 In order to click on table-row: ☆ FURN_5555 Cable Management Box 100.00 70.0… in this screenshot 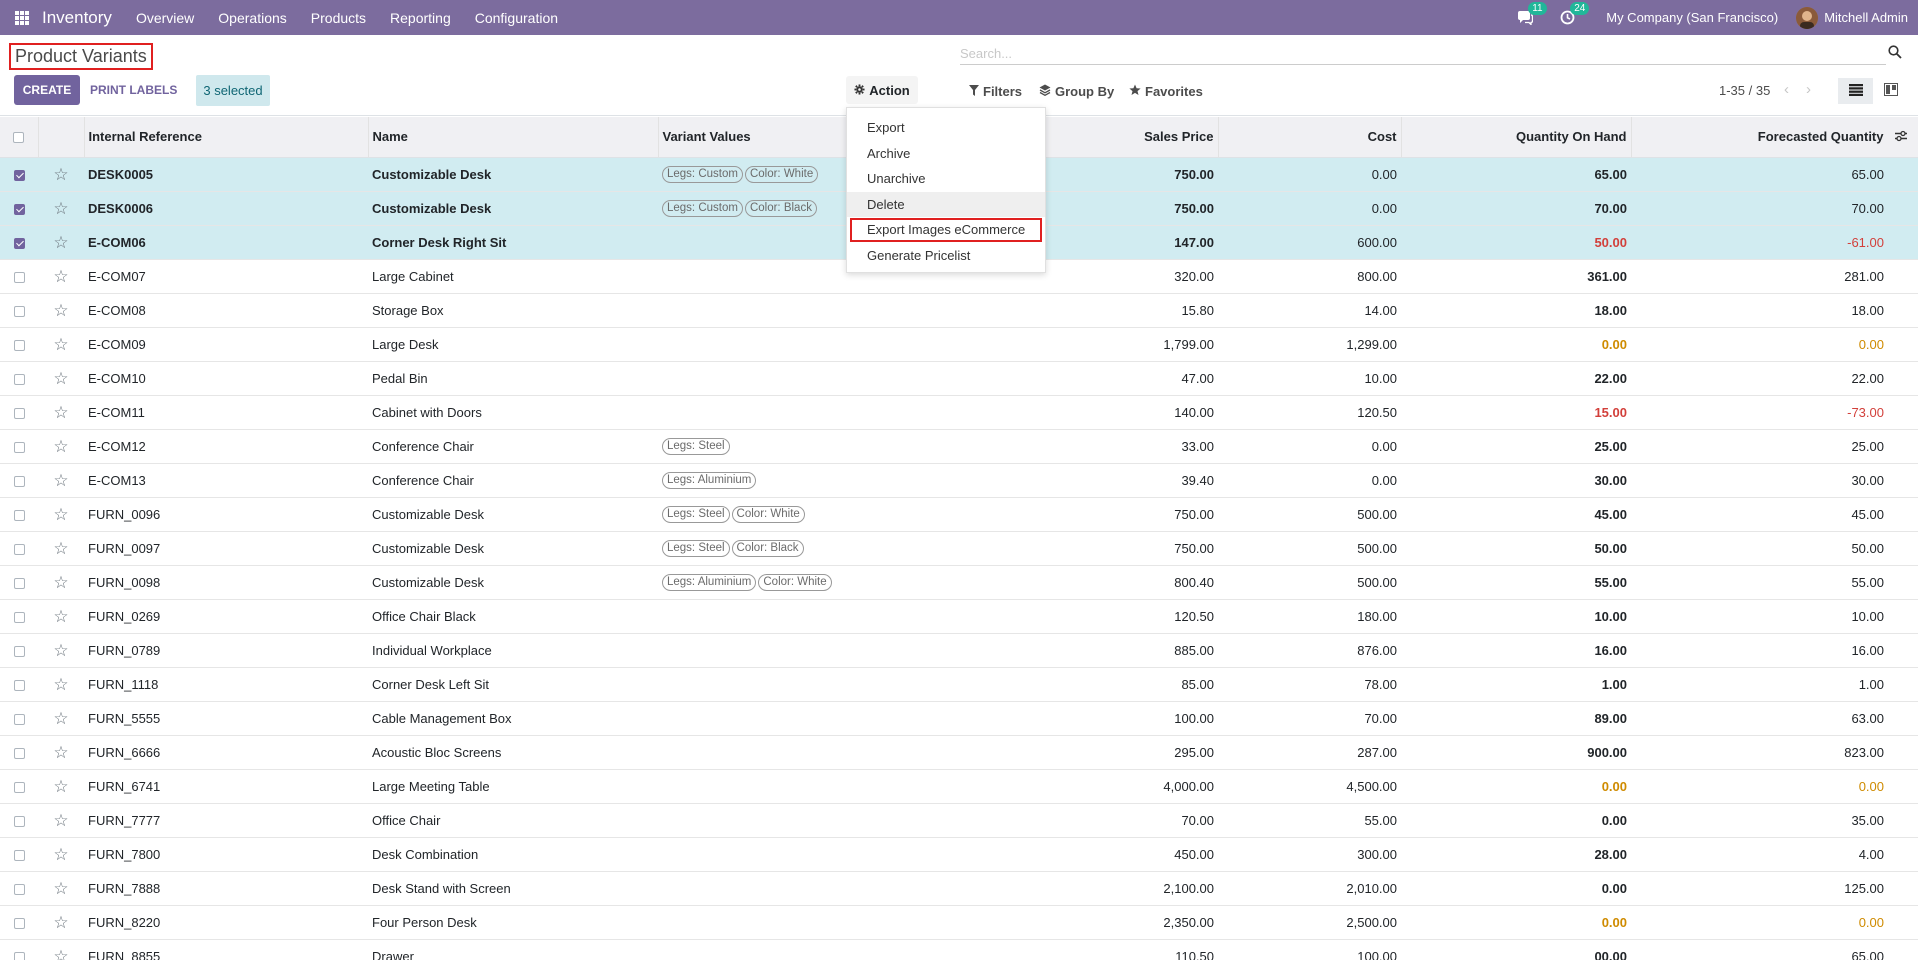, I will do `click(959, 718)`.